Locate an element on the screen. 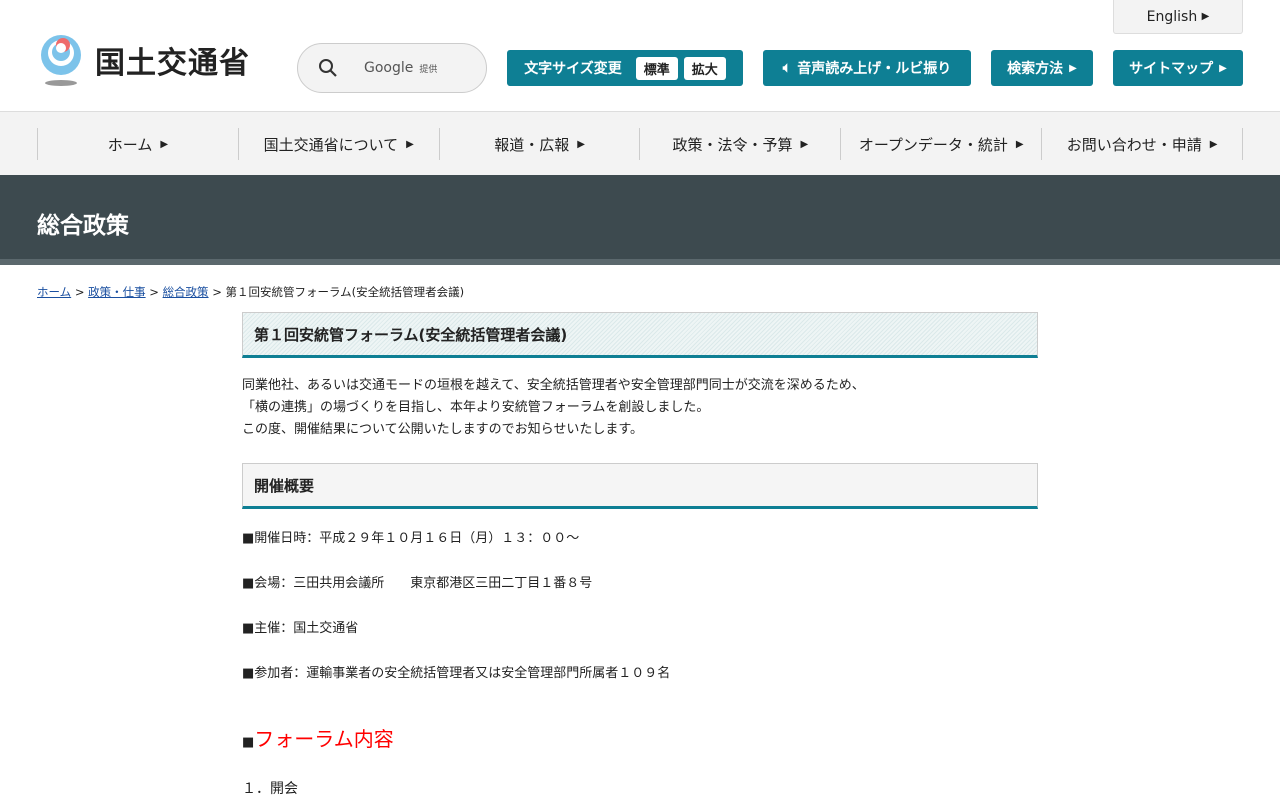  logo-text: 国土交通省 is located at coordinates (172, 63).